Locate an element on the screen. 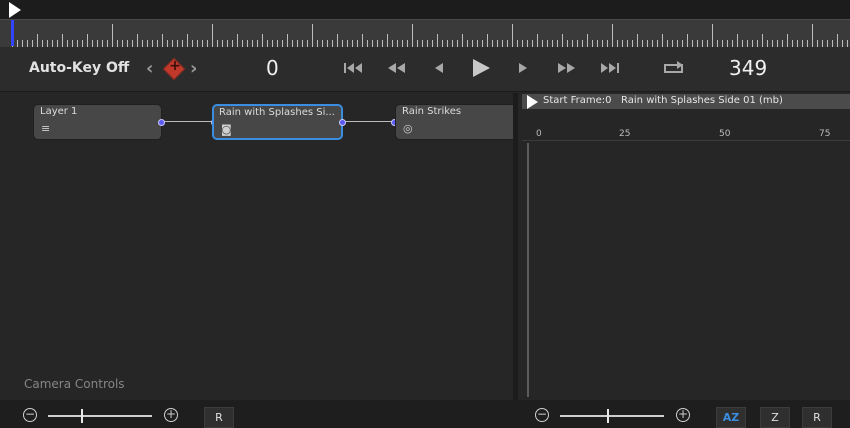 This screenshot has height=428, width=850. track-time-cursor is located at coordinates (528, 270).